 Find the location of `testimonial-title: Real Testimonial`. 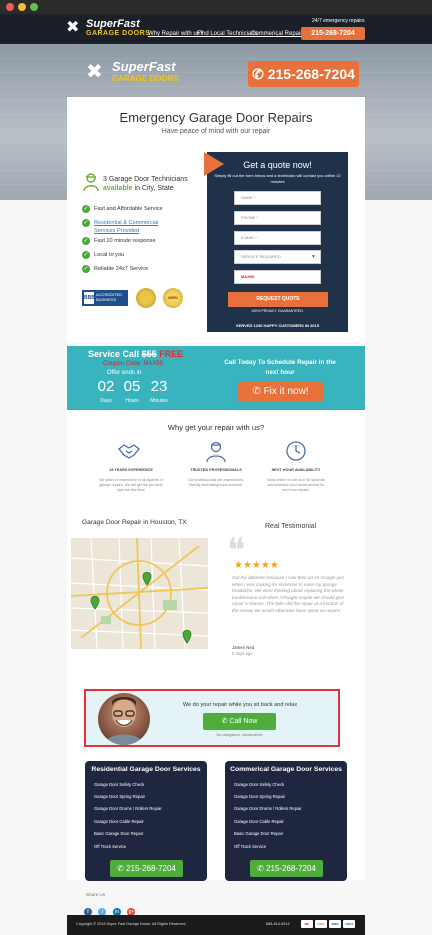

testimonial-title: Real Testimonial is located at coordinates (291, 526).